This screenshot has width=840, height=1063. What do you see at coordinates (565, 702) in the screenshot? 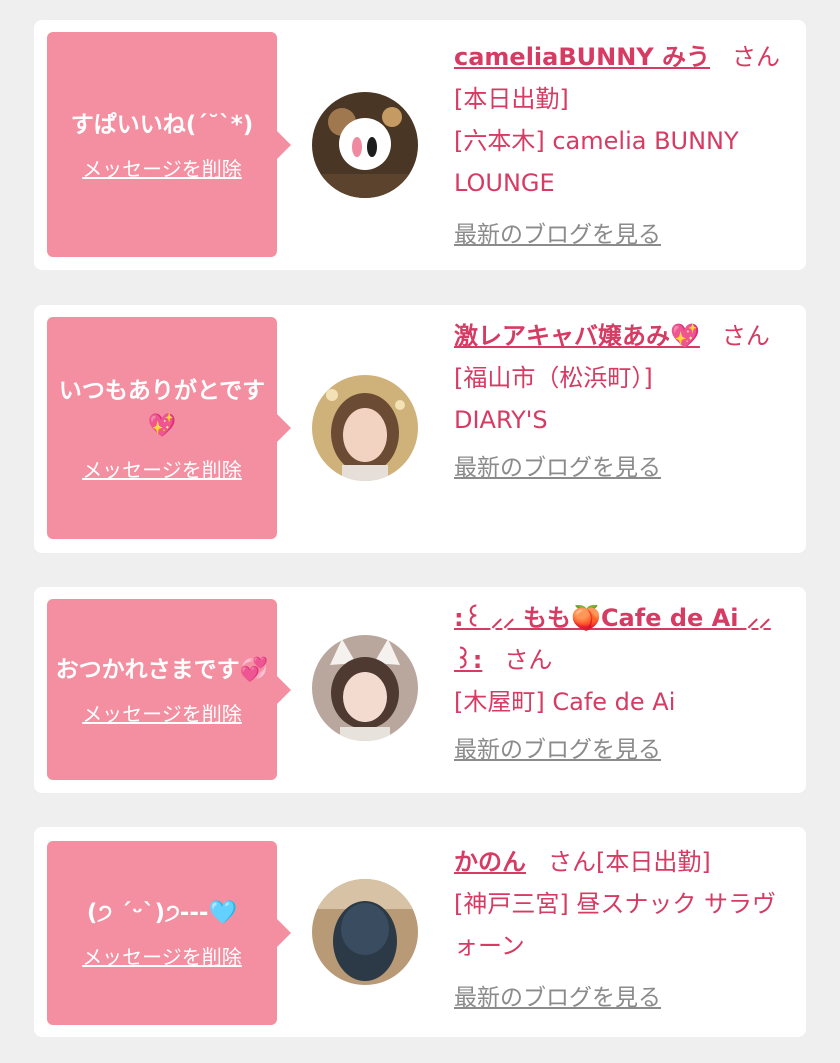
I see `shop-location: [木屋町] Cafe de Ai` at bounding box center [565, 702].